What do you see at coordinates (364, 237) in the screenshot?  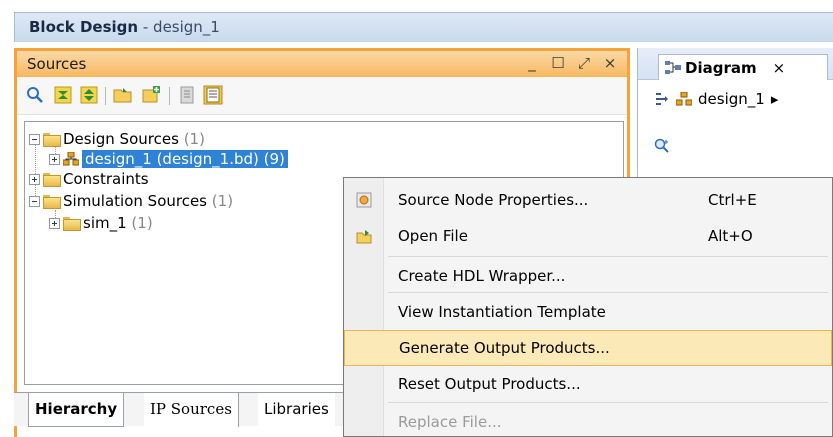 I see `open-file-icon` at bounding box center [364, 237].